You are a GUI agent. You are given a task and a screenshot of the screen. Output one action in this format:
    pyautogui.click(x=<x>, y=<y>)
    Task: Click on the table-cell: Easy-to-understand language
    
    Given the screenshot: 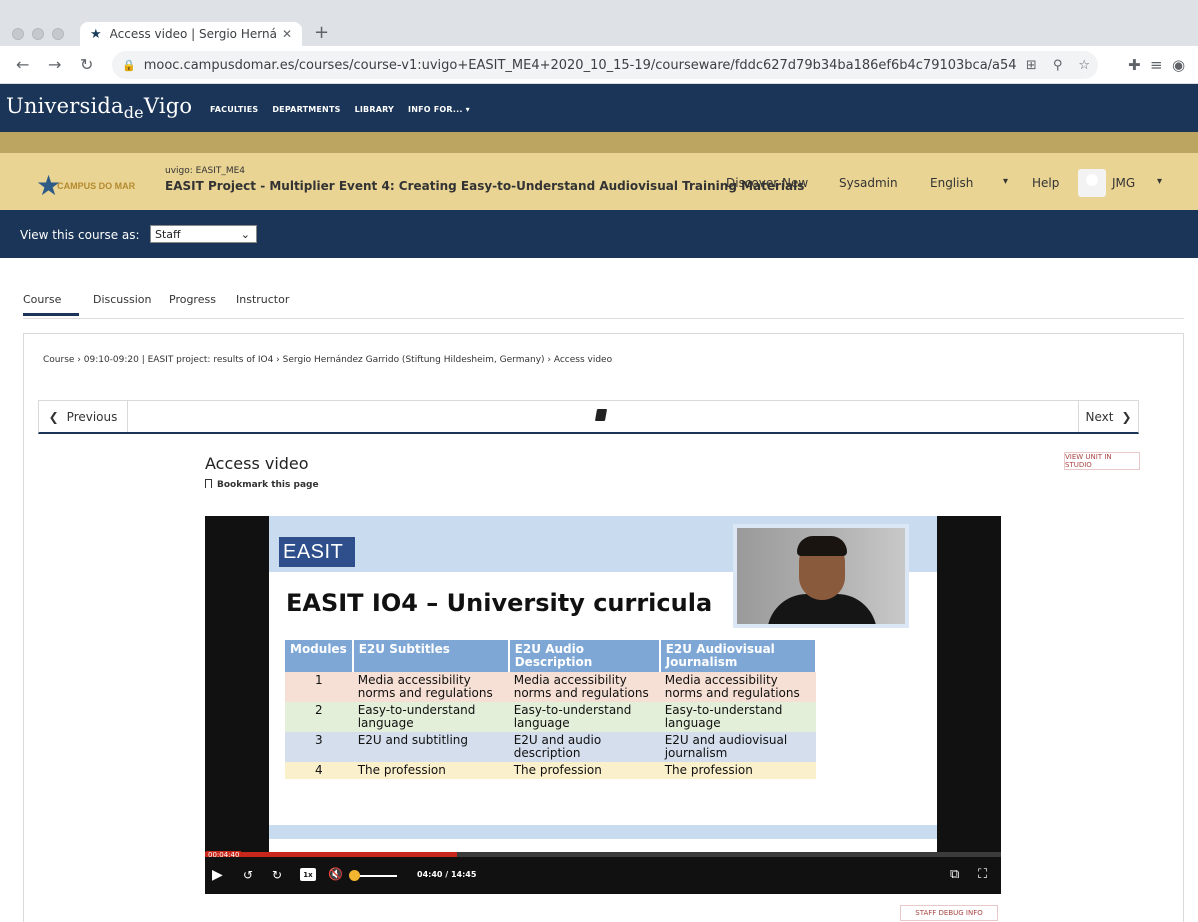 What is the action you would take?
    pyautogui.click(x=430, y=717)
    